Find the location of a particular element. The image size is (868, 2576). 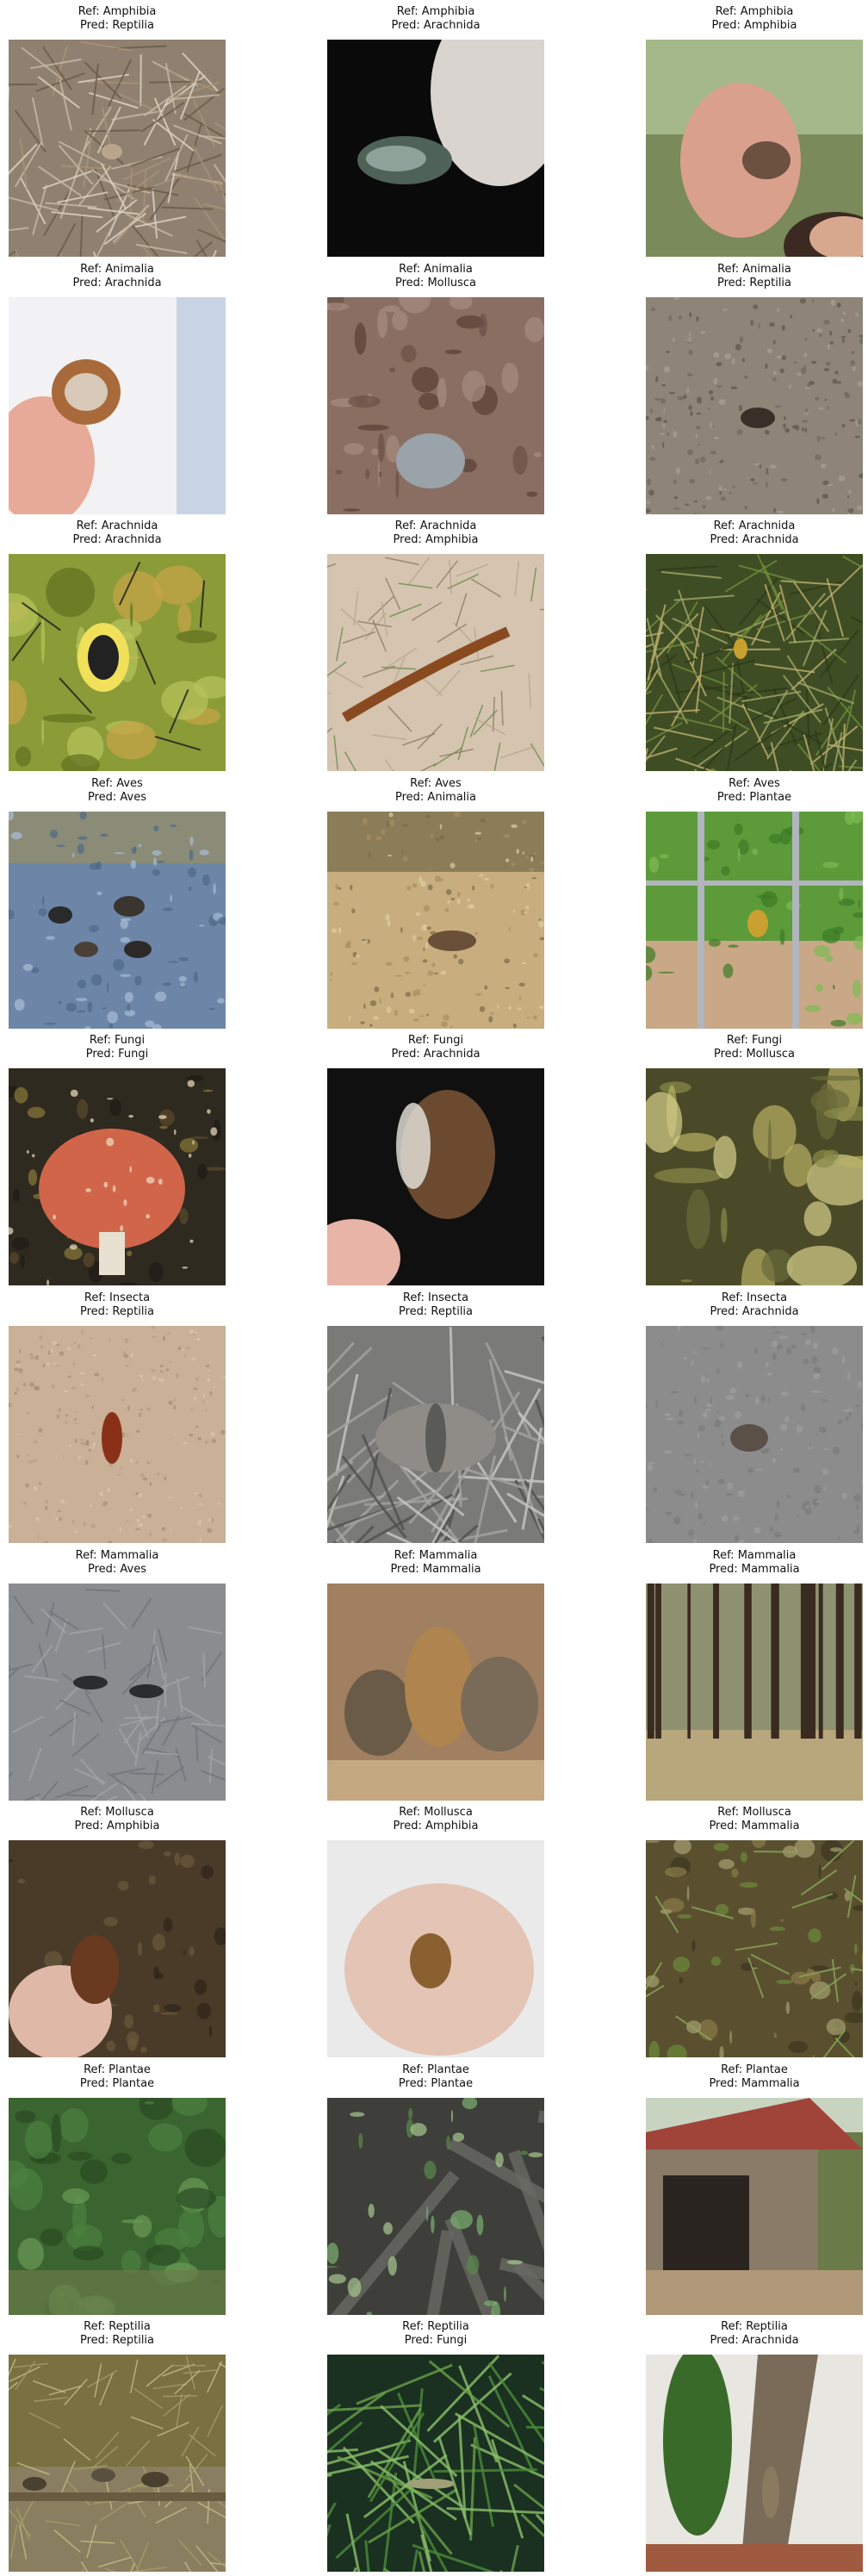

panel: Ref: Fungi Pred: Arachnida is located at coordinates (436, 1160).